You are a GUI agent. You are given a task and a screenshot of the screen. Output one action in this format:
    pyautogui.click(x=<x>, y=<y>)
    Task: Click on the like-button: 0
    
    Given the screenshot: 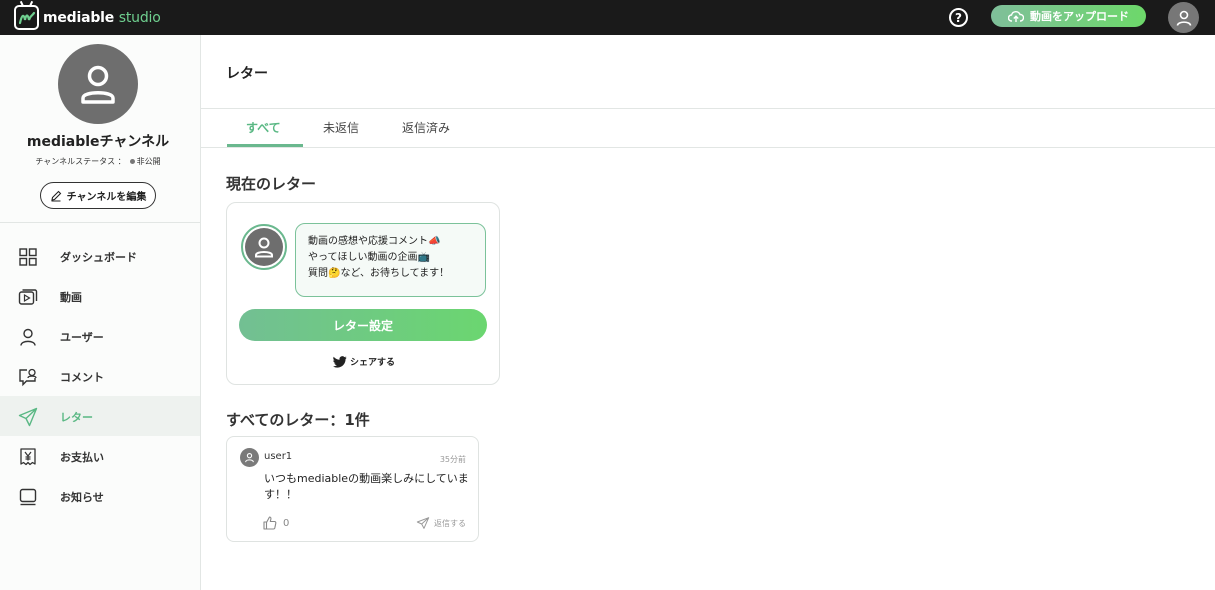 What is the action you would take?
    pyautogui.click(x=276, y=523)
    